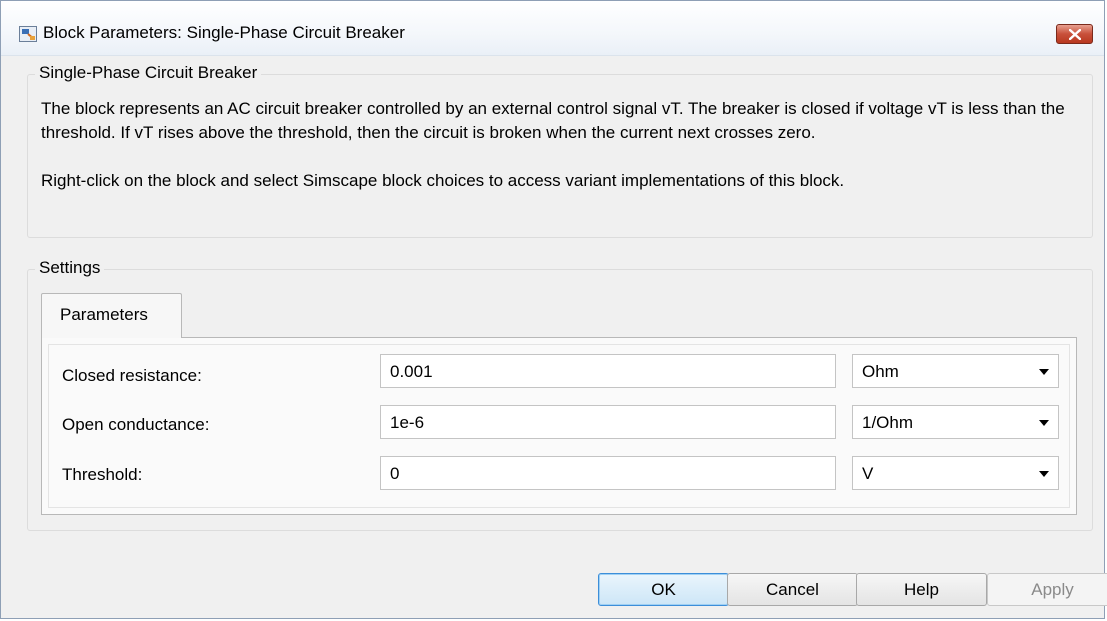 This screenshot has height=621, width=1107. I want to click on open-conductance-label: Open conductance:, so click(136, 424).